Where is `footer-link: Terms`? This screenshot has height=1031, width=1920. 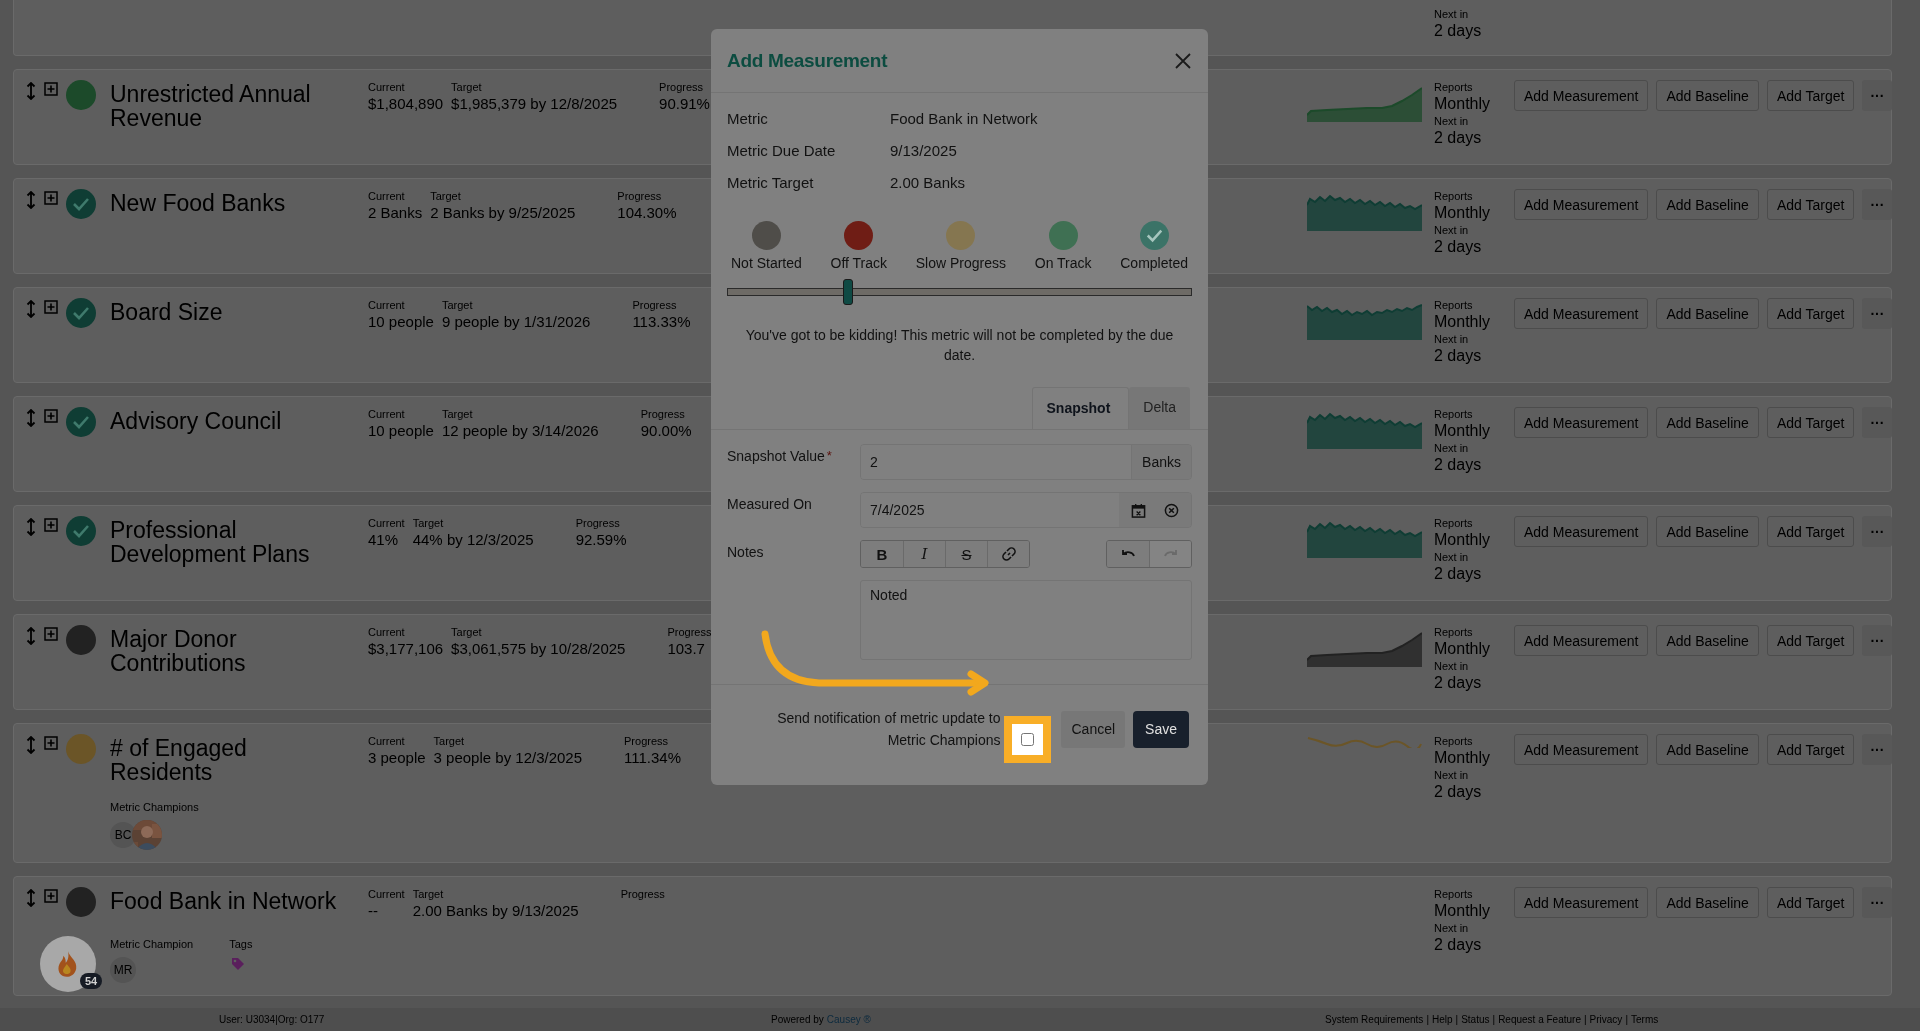 footer-link: Terms is located at coordinates (1645, 1019).